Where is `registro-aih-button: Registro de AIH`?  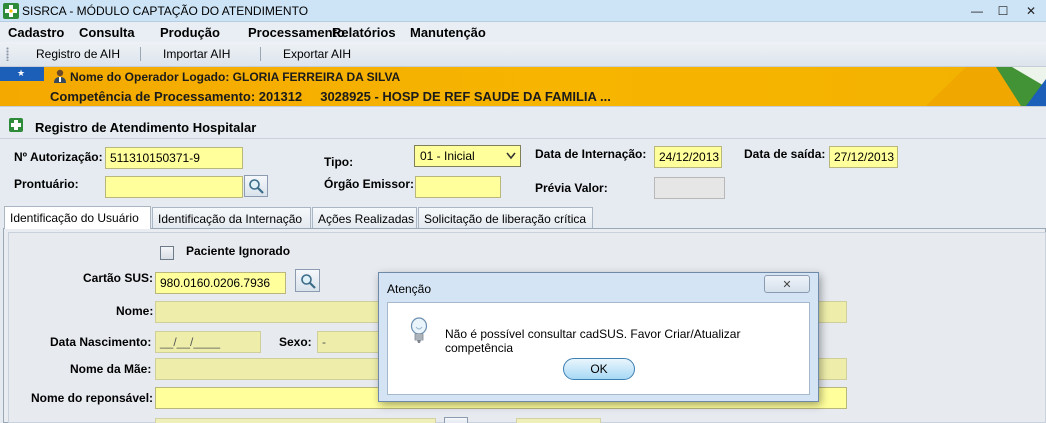 registro-aih-button: Registro de AIH is located at coordinates (78, 54).